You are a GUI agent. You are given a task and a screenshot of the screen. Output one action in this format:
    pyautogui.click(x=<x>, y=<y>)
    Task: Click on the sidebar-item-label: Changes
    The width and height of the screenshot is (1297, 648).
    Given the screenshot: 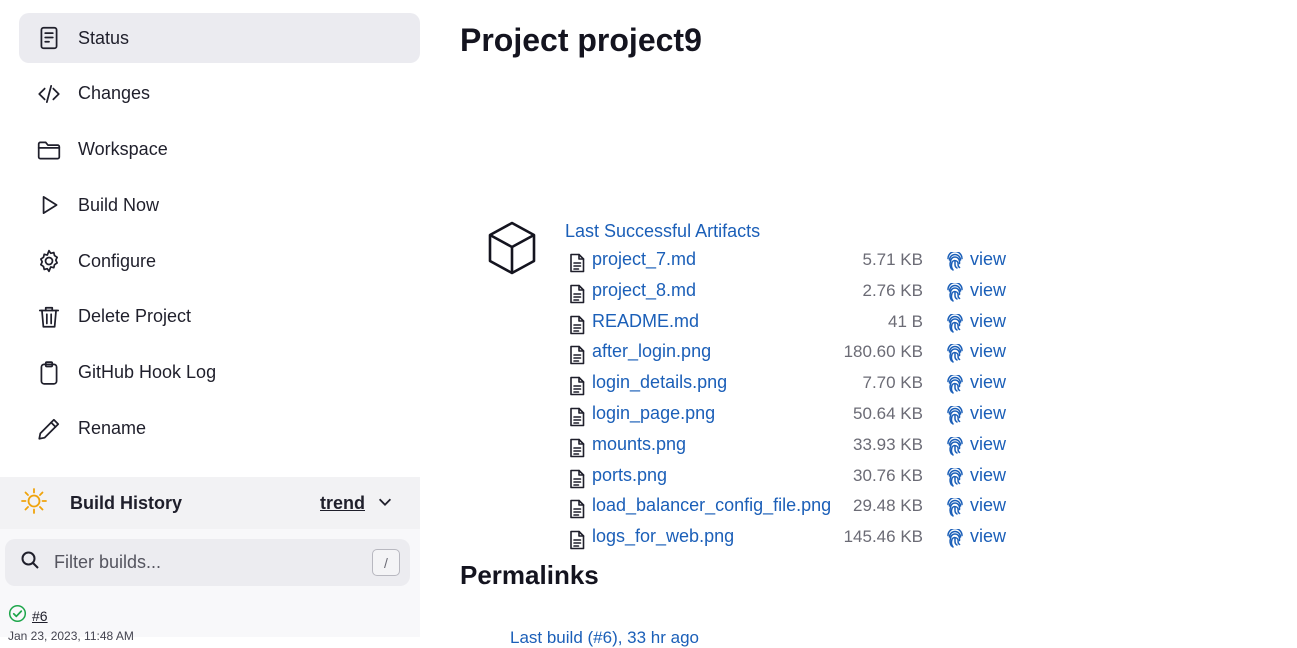 What is the action you would take?
    pyautogui.click(x=114, y=93)
    